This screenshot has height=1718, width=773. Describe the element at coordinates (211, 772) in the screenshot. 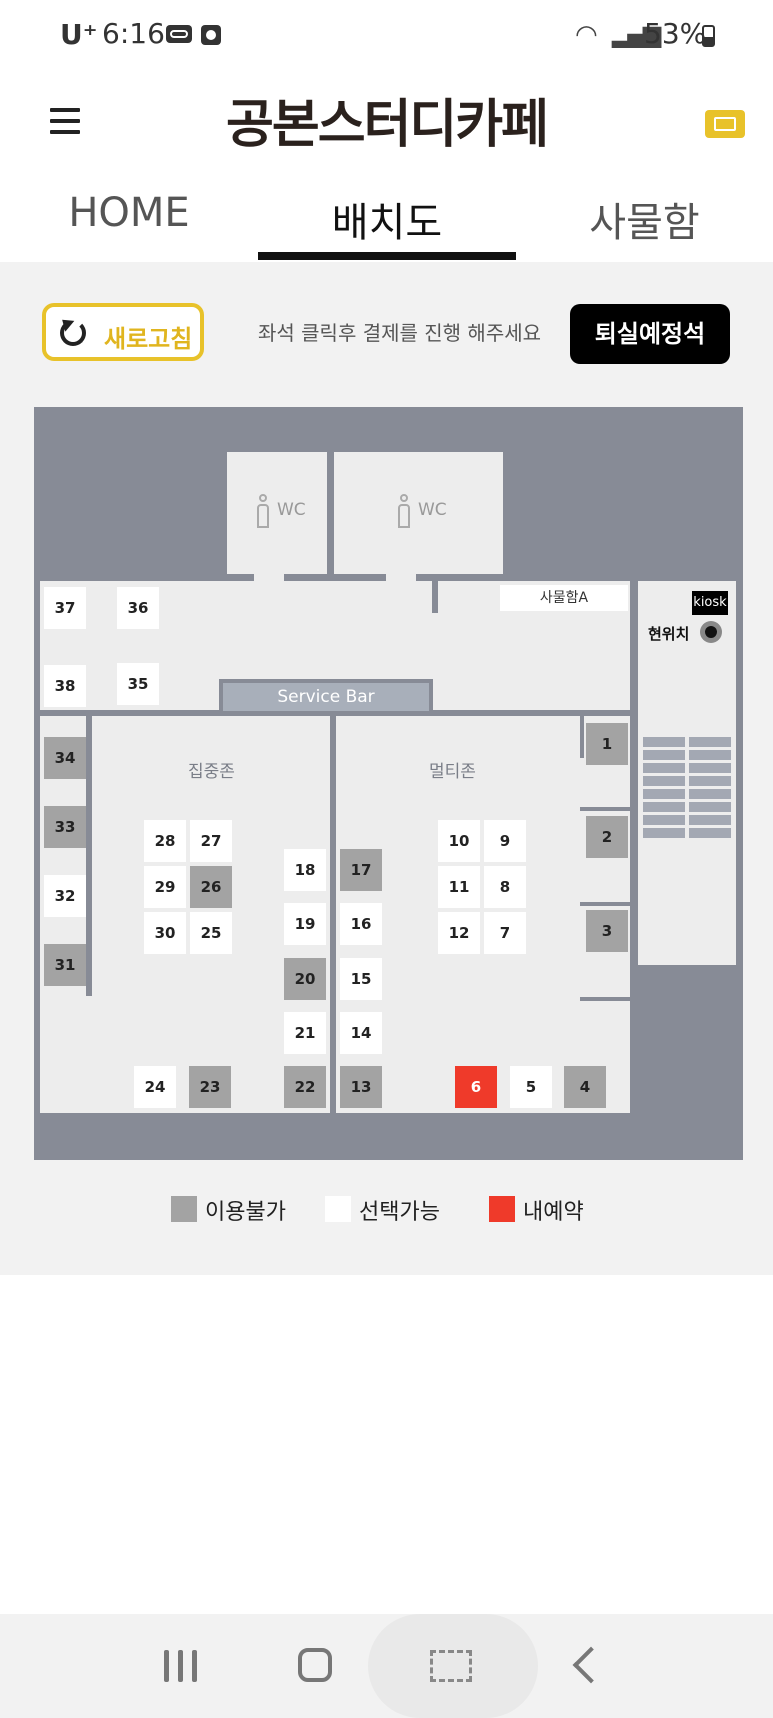

I see `zone-label-focus: 집중존` at that location.